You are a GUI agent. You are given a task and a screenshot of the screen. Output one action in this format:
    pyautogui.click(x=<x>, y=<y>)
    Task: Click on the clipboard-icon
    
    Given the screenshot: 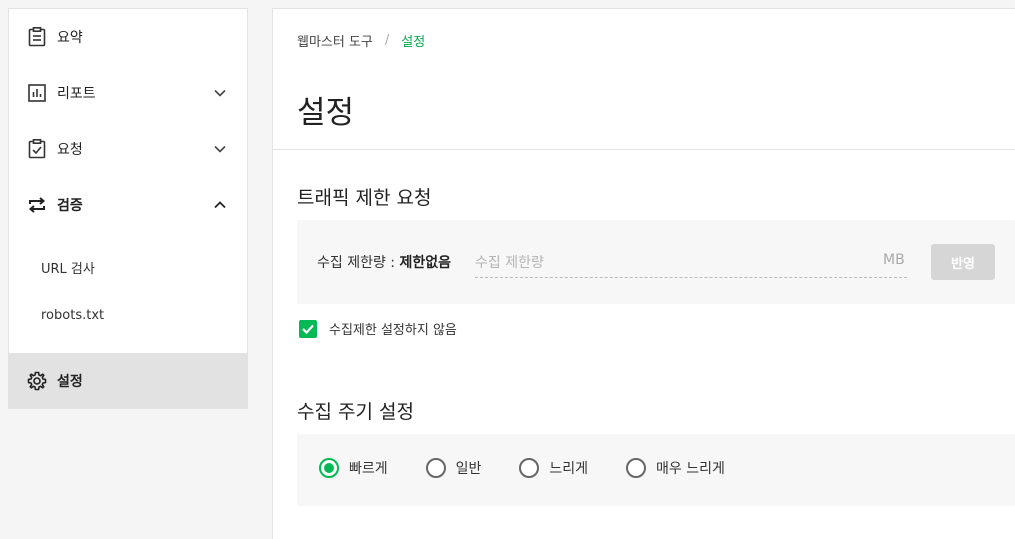 What is the action you would take?
    pyautogui.click(x=37, y=37)
    